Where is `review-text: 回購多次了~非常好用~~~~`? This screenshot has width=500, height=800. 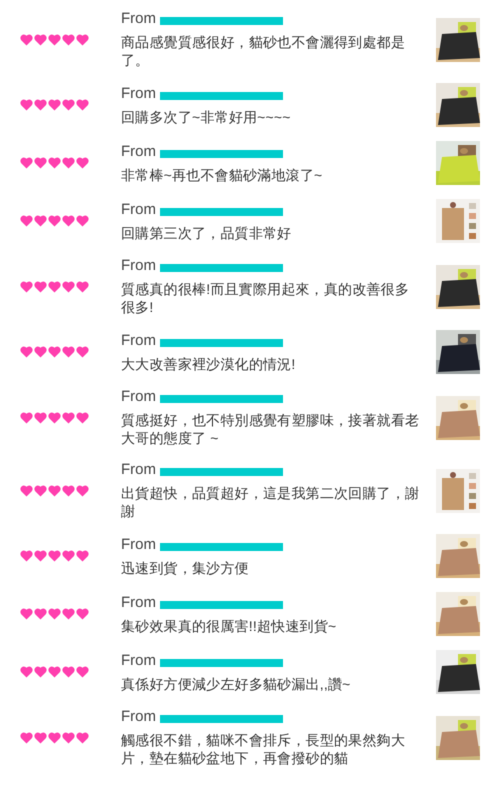
review-text: 回購多次了~非常好用~~~~ is located at coordinates (206, 117).